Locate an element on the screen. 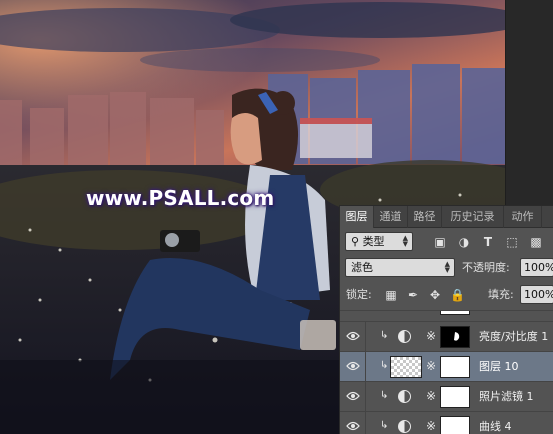 This screenshot has height=434, width=553. opacity-label: 不透明度: is located at coordinates (486, 267).